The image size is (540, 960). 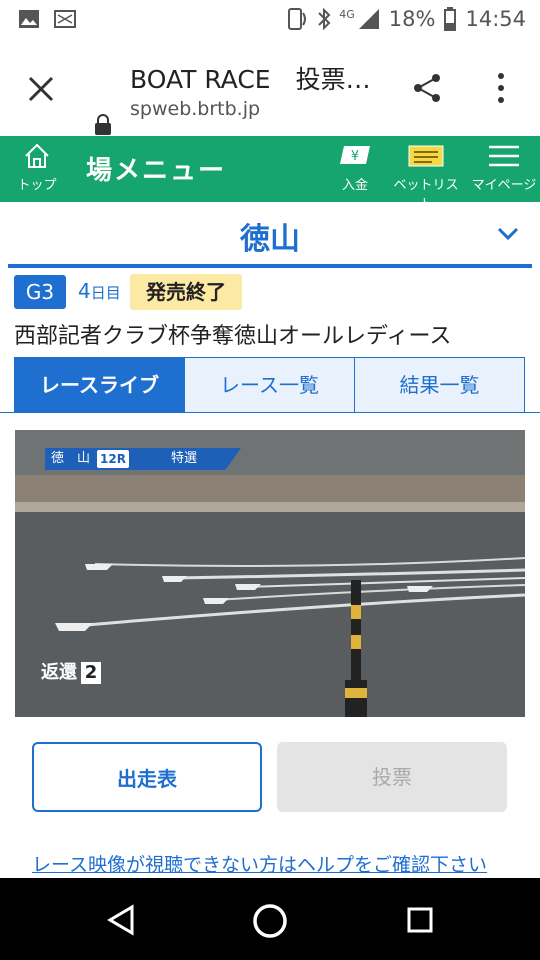 I want to click on site-nav-bar: トップ 場メニュー ¥ 入金 ベットリスト マイページ, so click(x=270, y=174).